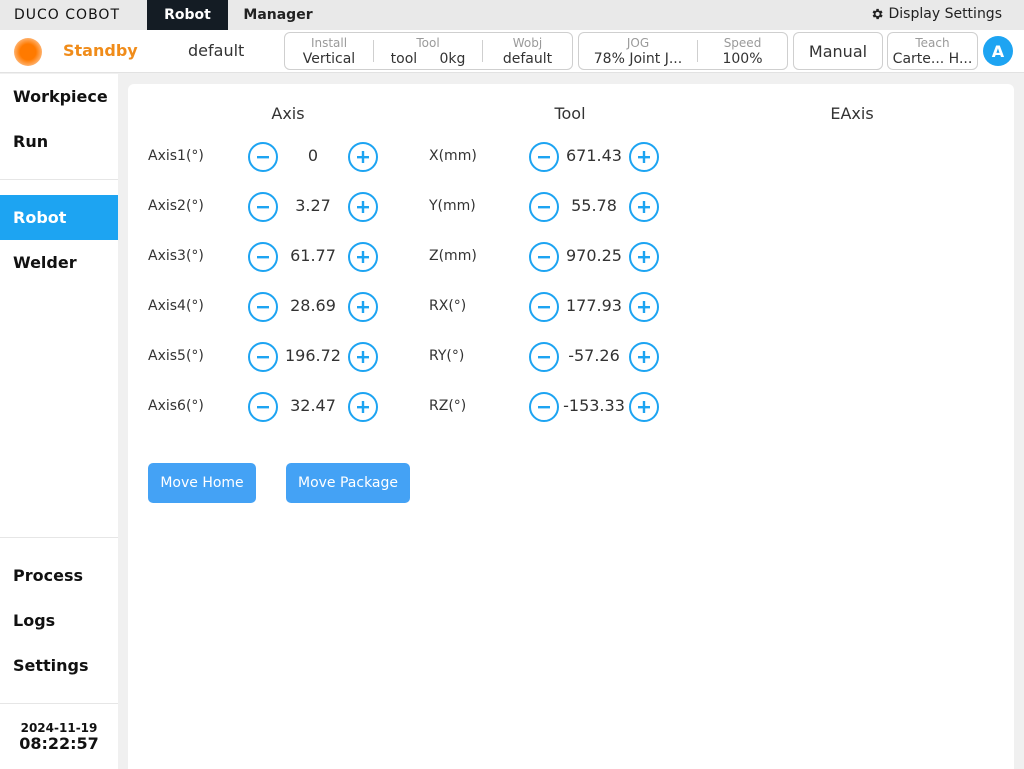  What do you see at coordinates (176, 356) in the screenshot?
I see `axis-label: Axis5(°)` at bounding box center [176, 356].